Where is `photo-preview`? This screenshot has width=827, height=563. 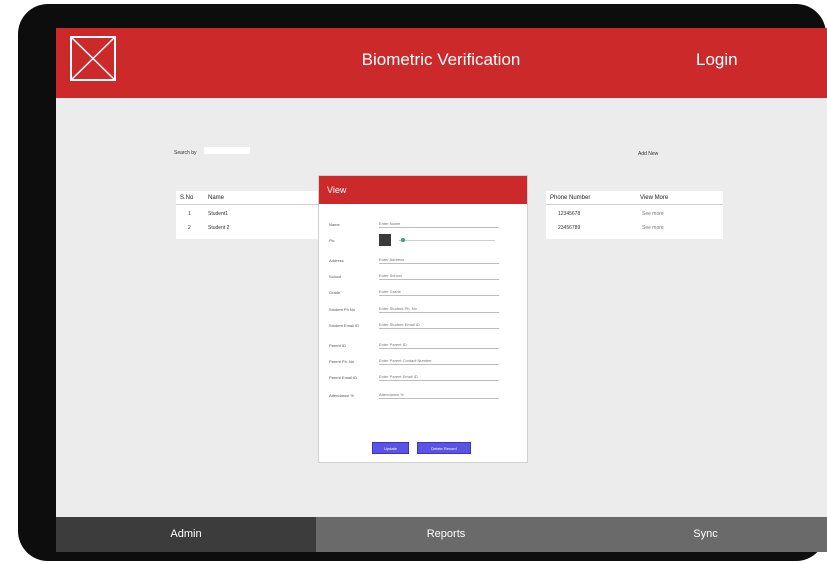
photo-preview is located at coordinates (385, 240).